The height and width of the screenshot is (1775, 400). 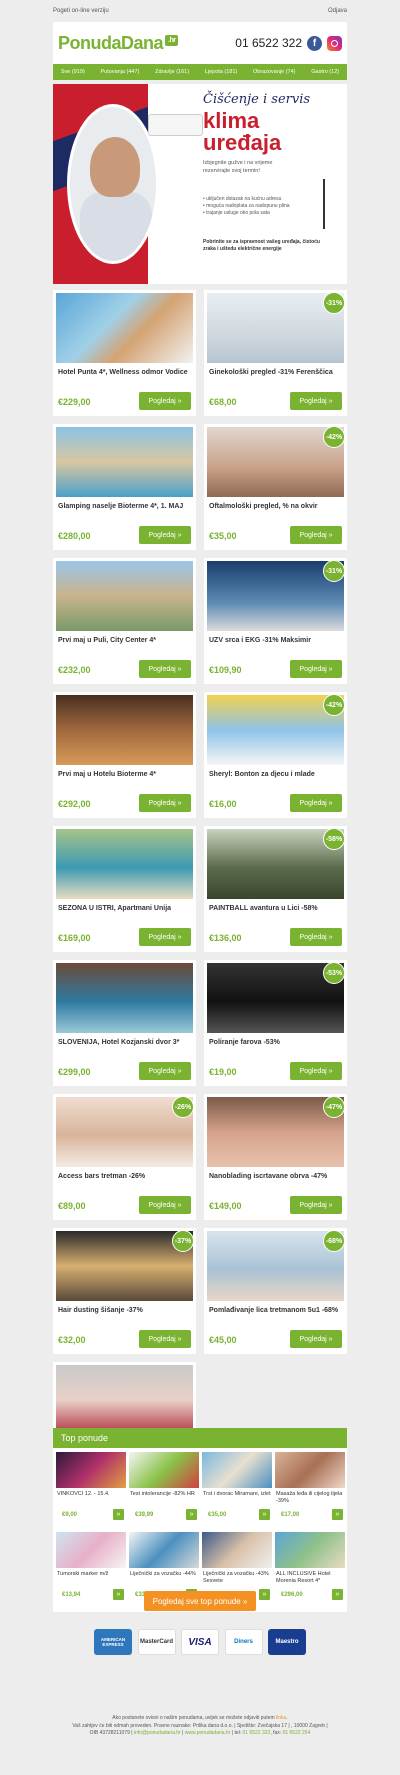 What do you see at coordinates (120, 72) in the screenshot?
I see `nav-item-putovanja: Putovanja (447)` at bounding box center [120, 72].